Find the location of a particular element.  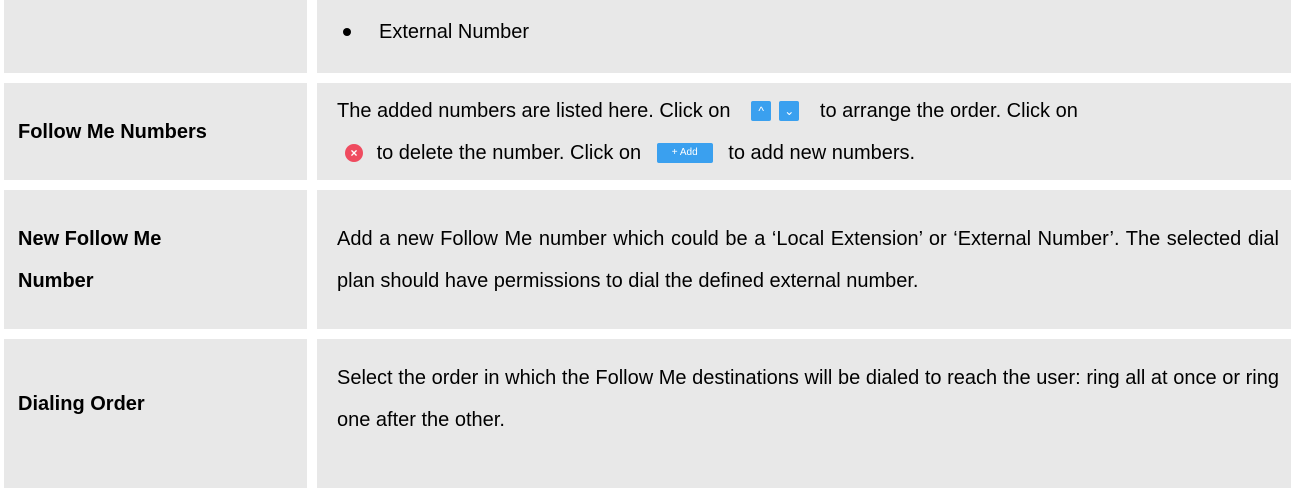

table-row: External Number is located at coordinates (647, 36).